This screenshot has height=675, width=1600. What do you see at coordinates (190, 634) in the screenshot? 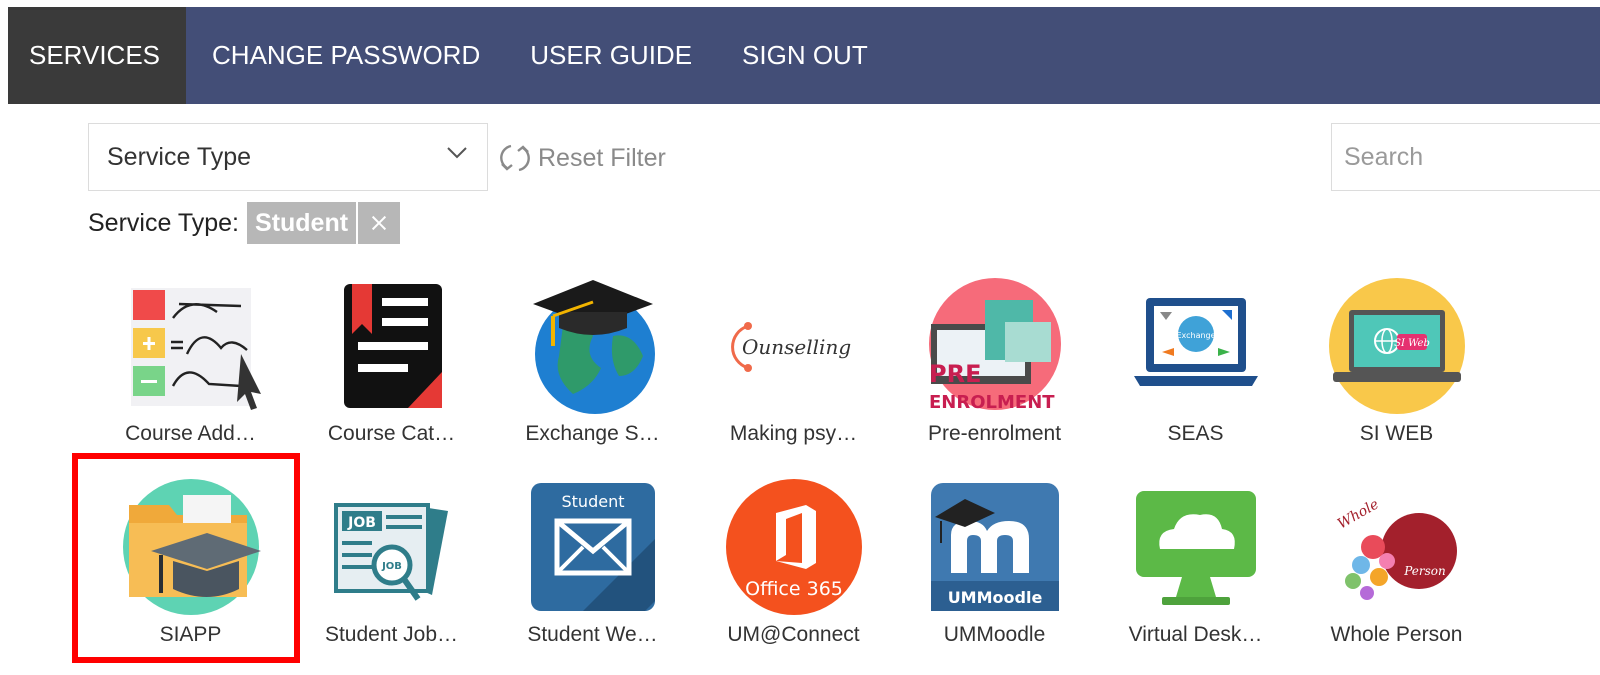
I see `service-label: SIAPP` at bounding box center [190, 634].